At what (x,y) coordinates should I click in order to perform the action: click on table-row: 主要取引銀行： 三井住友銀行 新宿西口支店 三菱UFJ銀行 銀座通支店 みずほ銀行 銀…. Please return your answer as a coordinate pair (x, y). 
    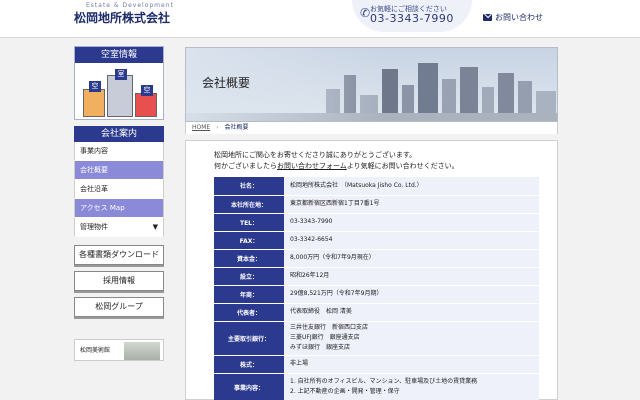
    Looking at the image, I should click on (376, 338).